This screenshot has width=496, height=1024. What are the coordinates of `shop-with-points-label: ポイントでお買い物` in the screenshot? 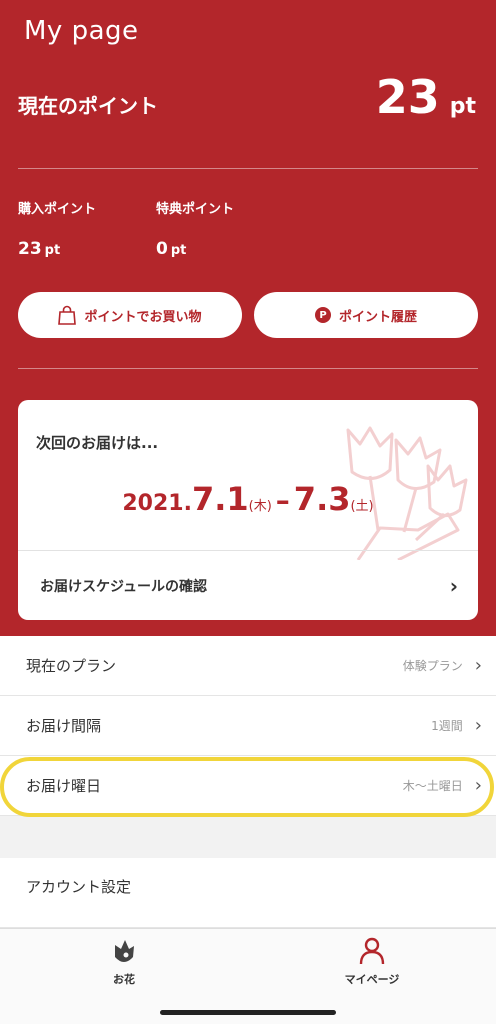 It's located at (143, 317).